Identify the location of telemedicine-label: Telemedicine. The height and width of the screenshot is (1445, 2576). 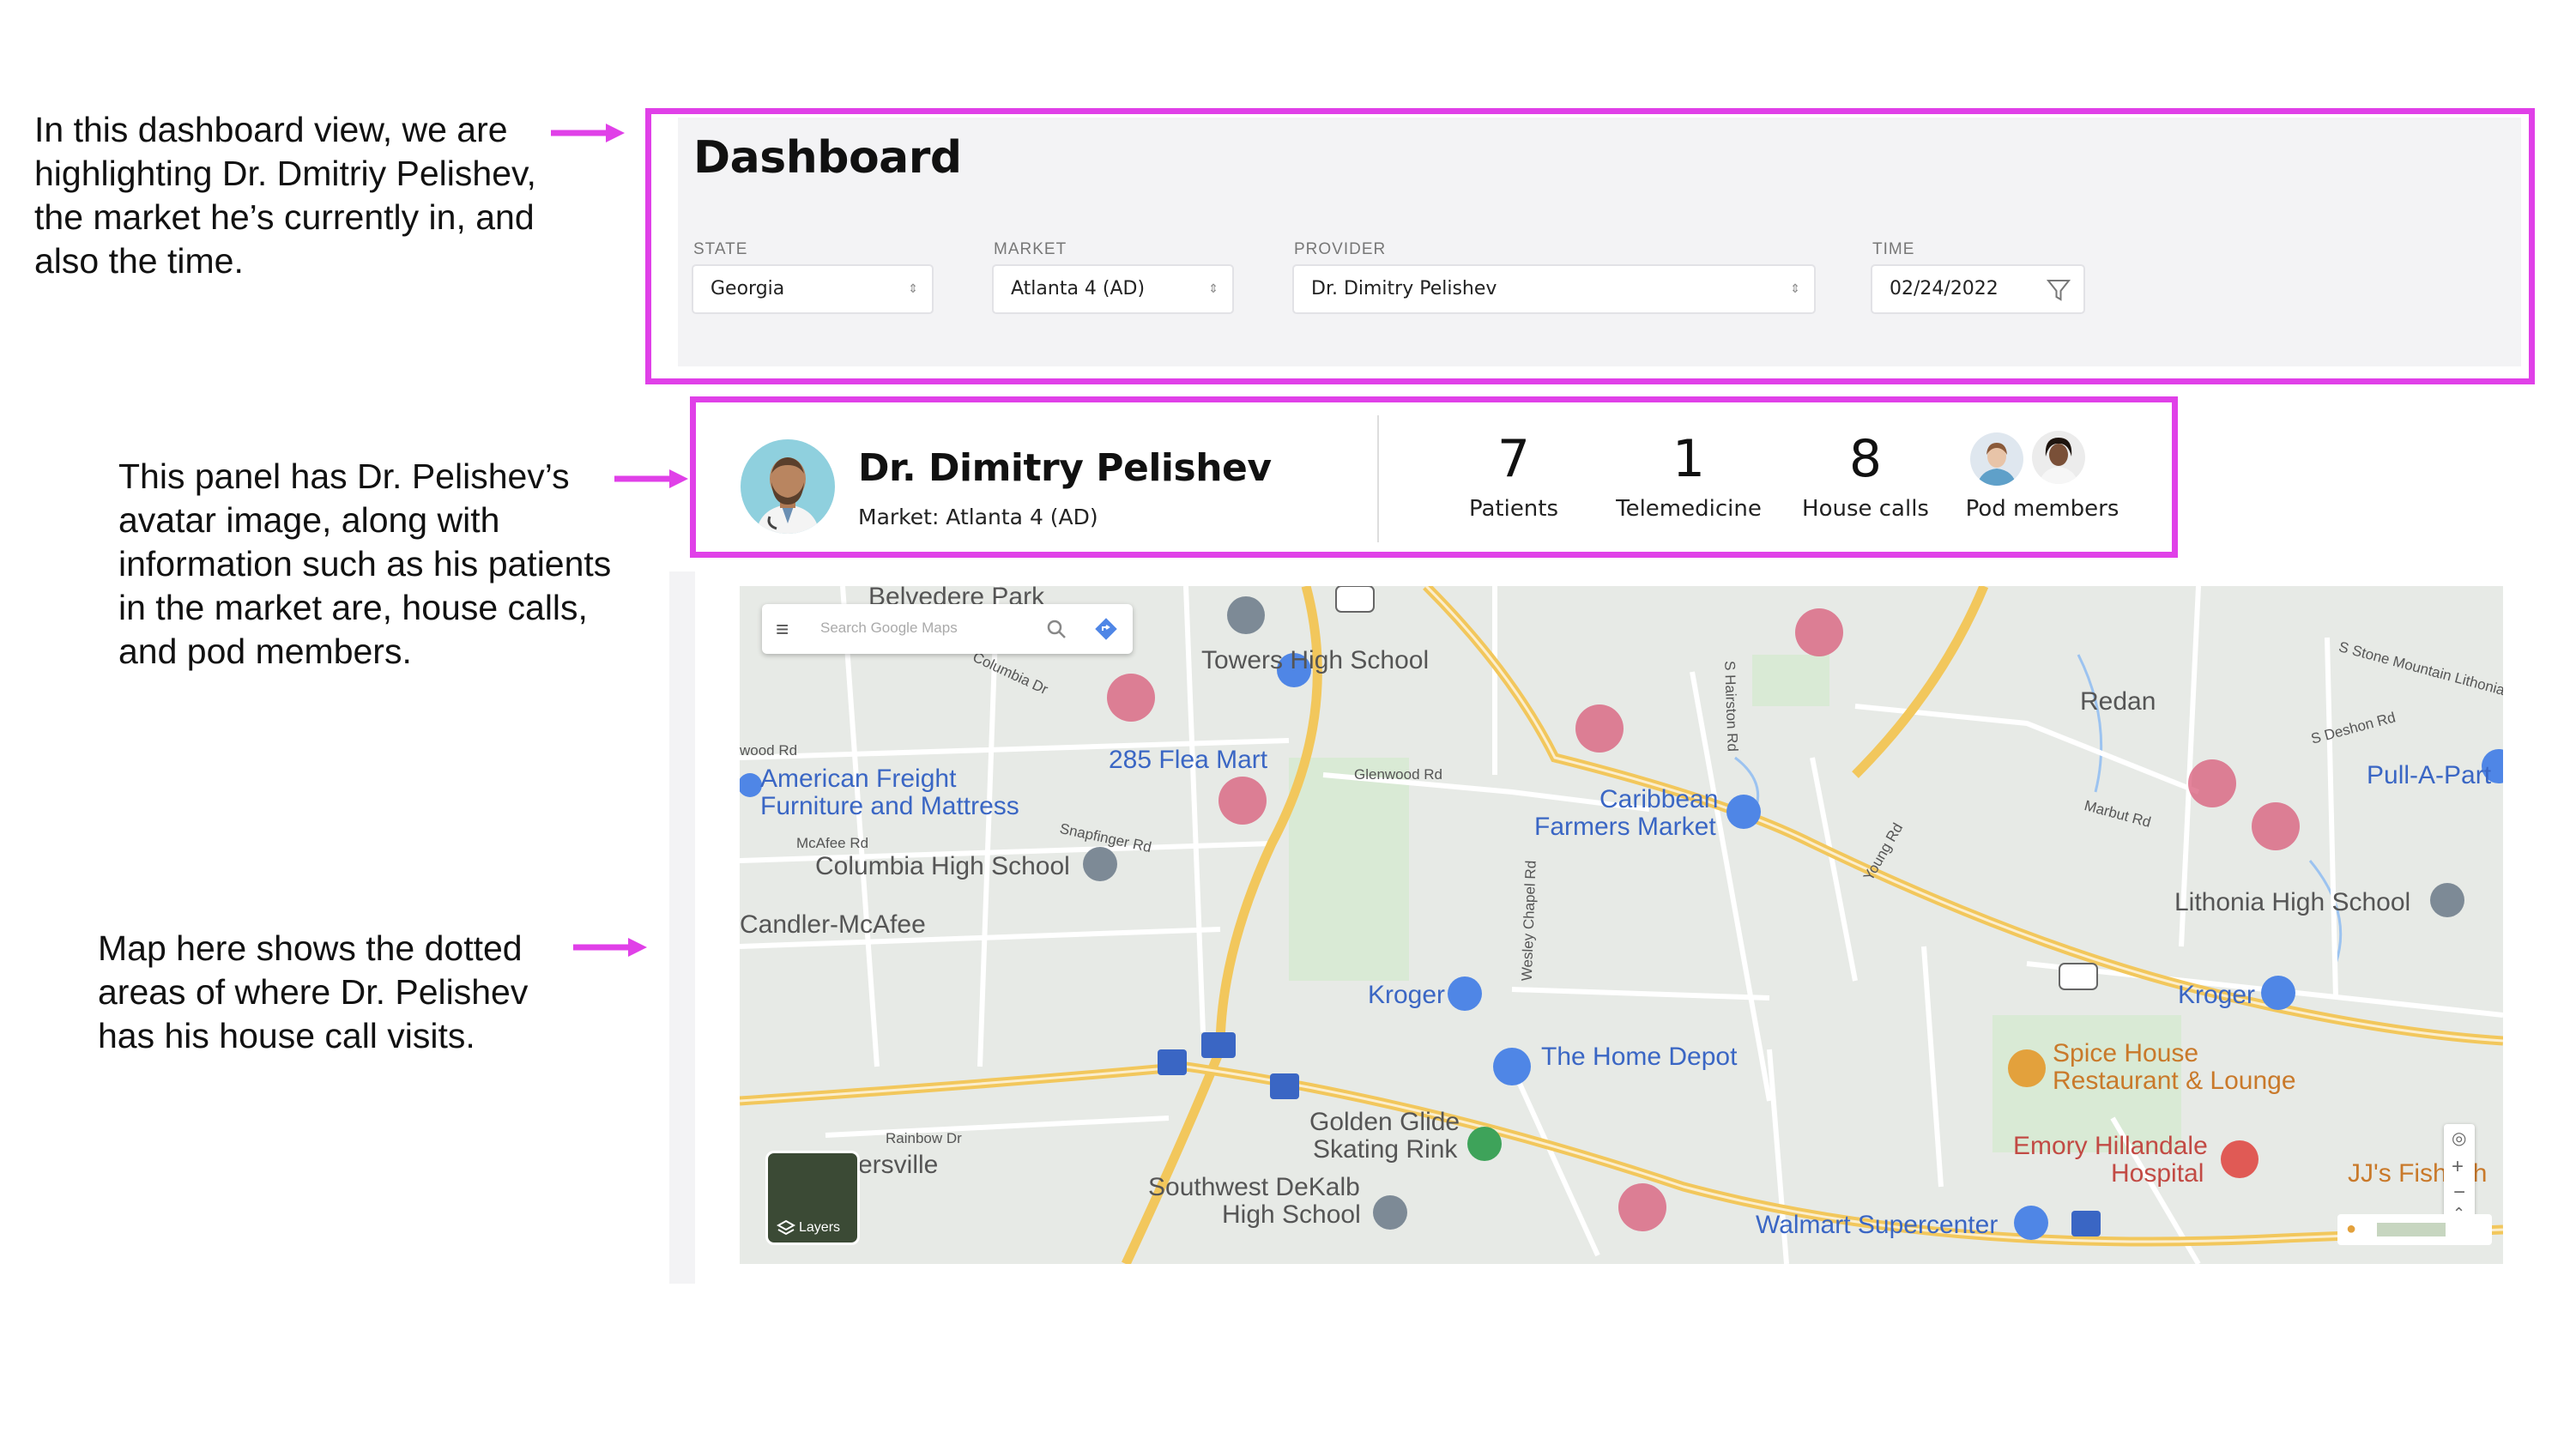
(1689, 509).